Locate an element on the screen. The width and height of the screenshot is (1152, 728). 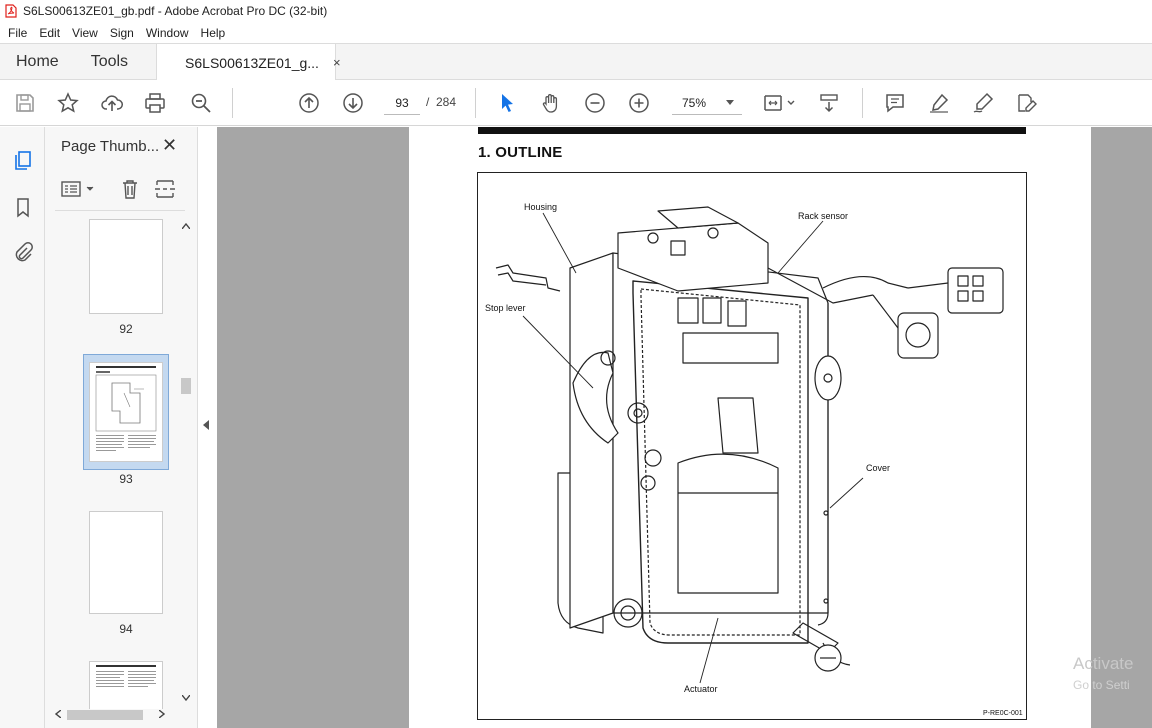
scrollbar-thumb is located at coordinates (186, 386).